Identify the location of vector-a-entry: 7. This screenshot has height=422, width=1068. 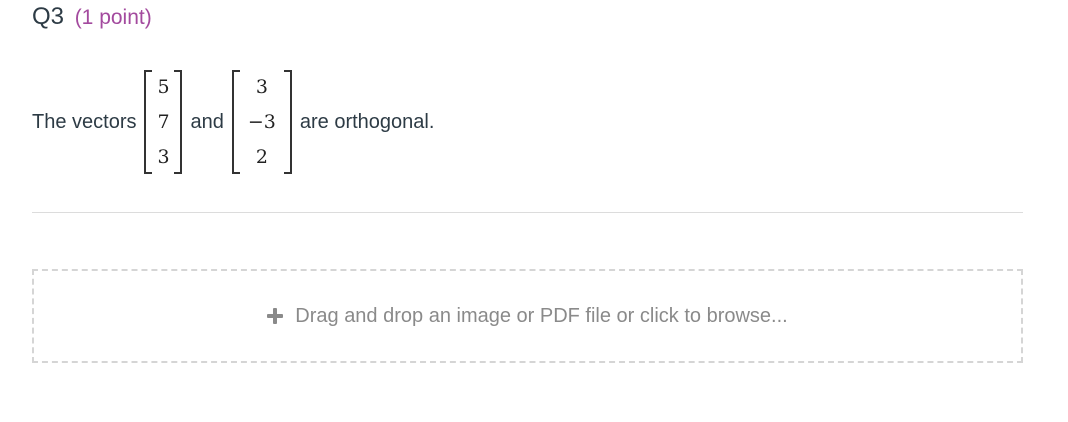
(163, 122).